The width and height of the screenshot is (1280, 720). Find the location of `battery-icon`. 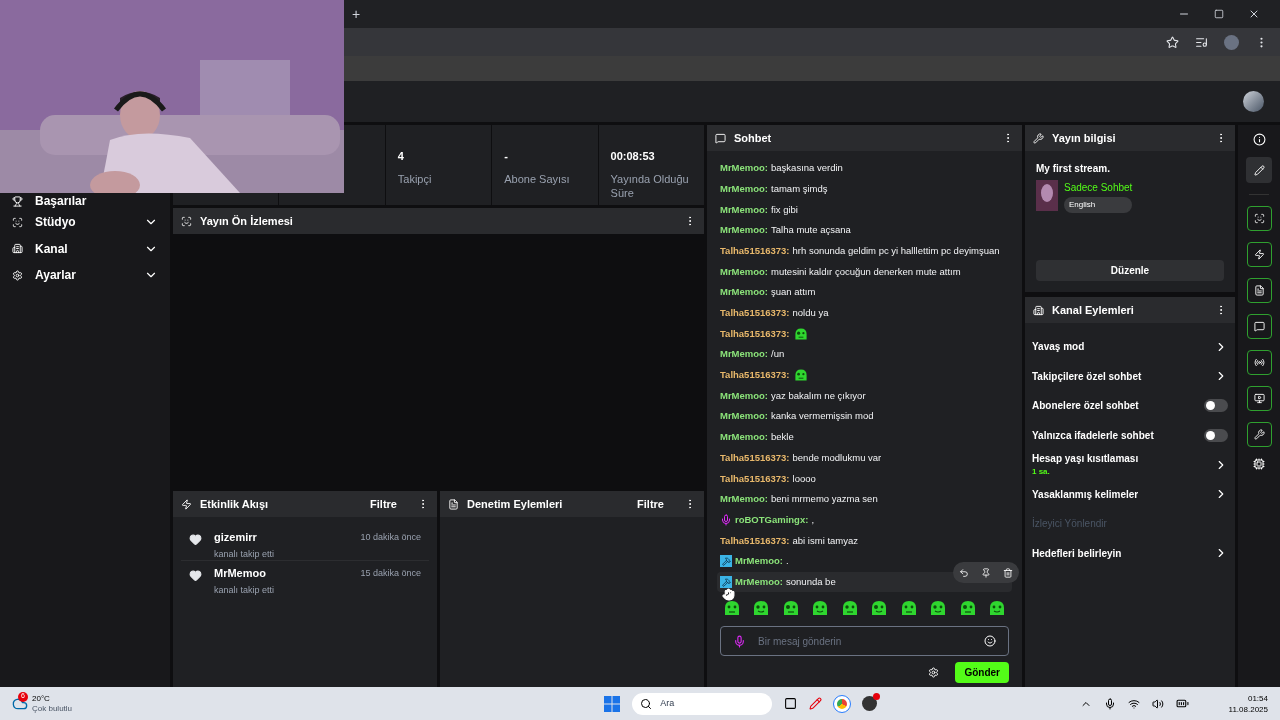

battery-icon is located at coordinates (1182, 703).